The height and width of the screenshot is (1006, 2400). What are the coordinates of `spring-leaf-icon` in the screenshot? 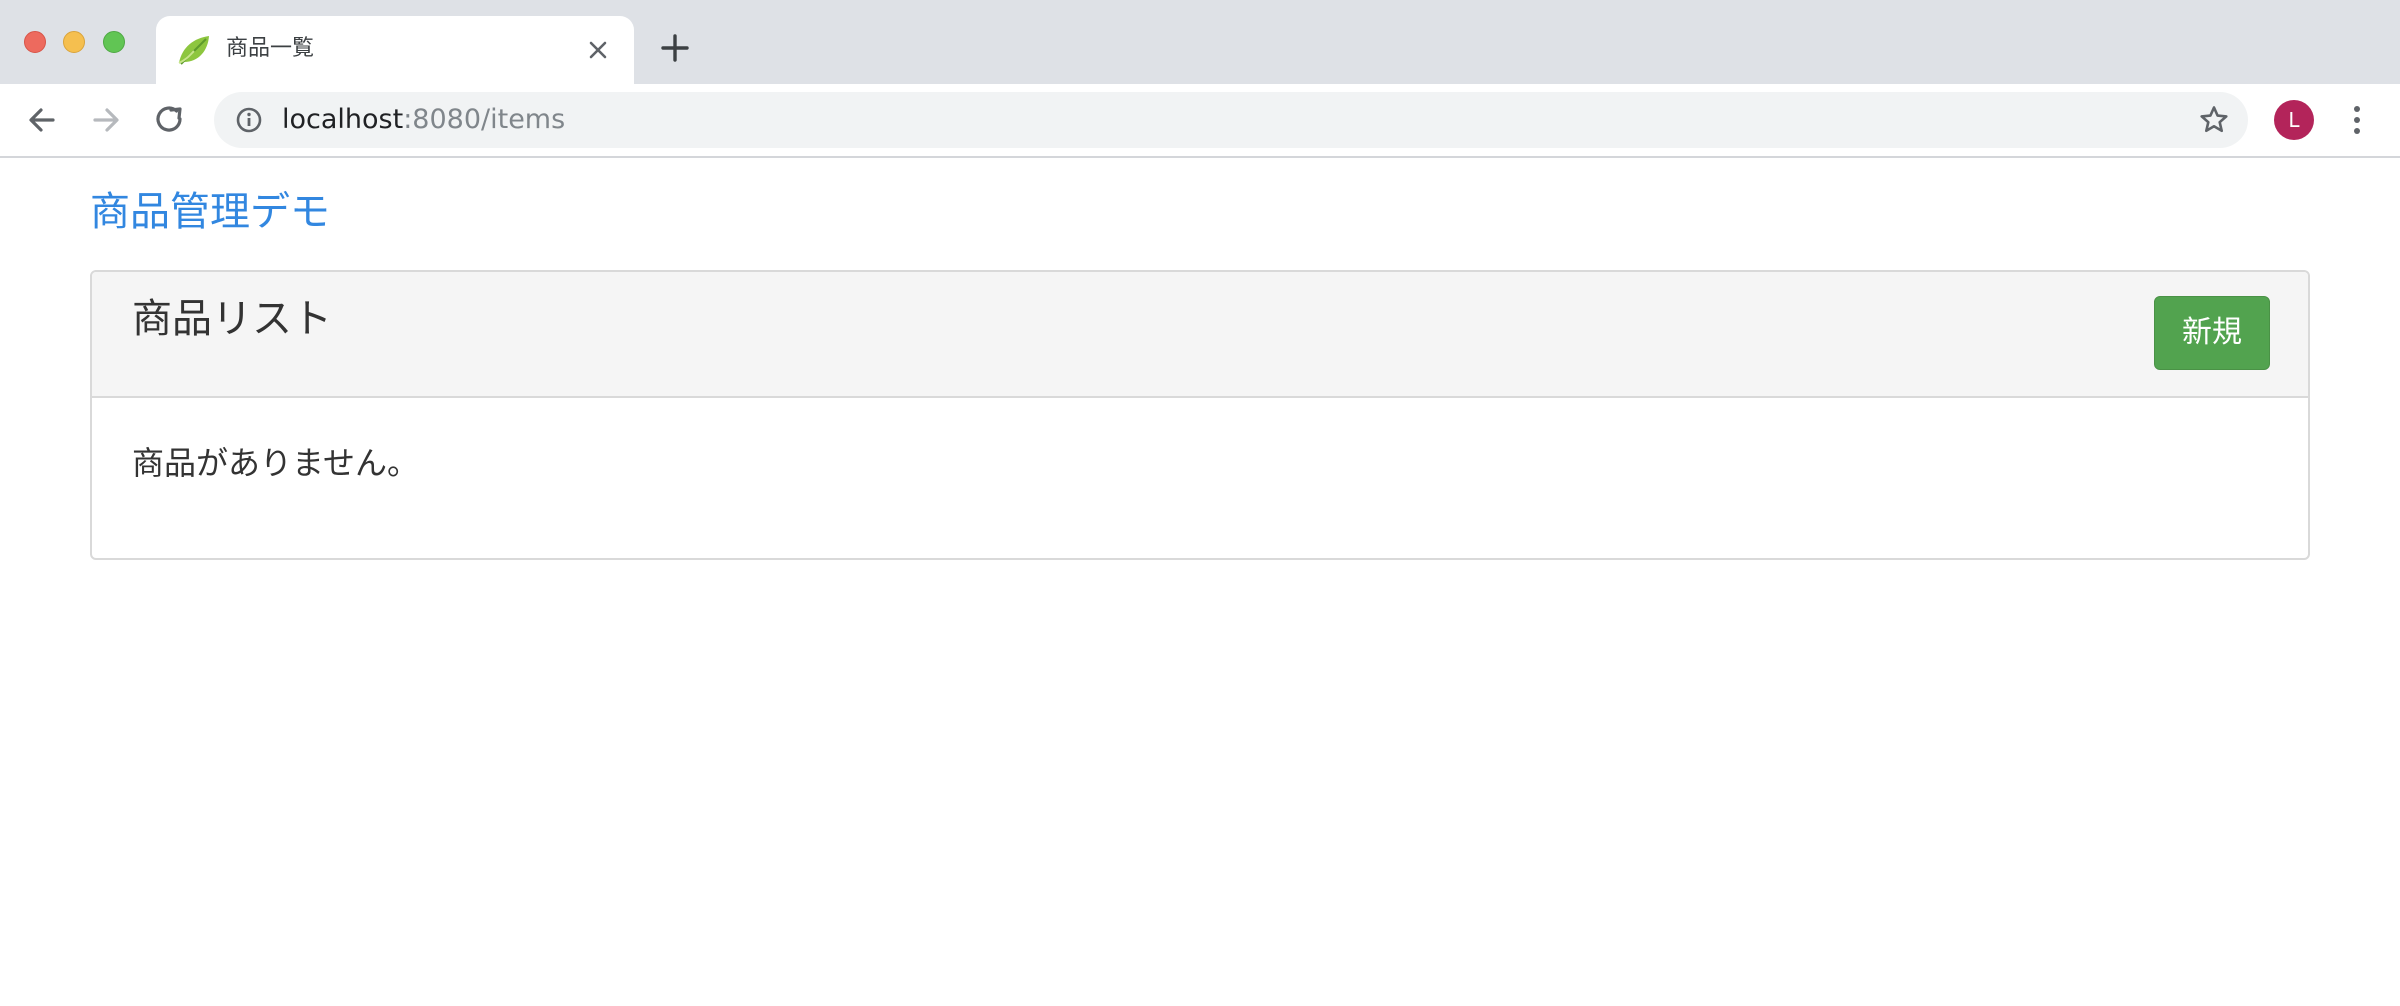 It's located at (193, 50).